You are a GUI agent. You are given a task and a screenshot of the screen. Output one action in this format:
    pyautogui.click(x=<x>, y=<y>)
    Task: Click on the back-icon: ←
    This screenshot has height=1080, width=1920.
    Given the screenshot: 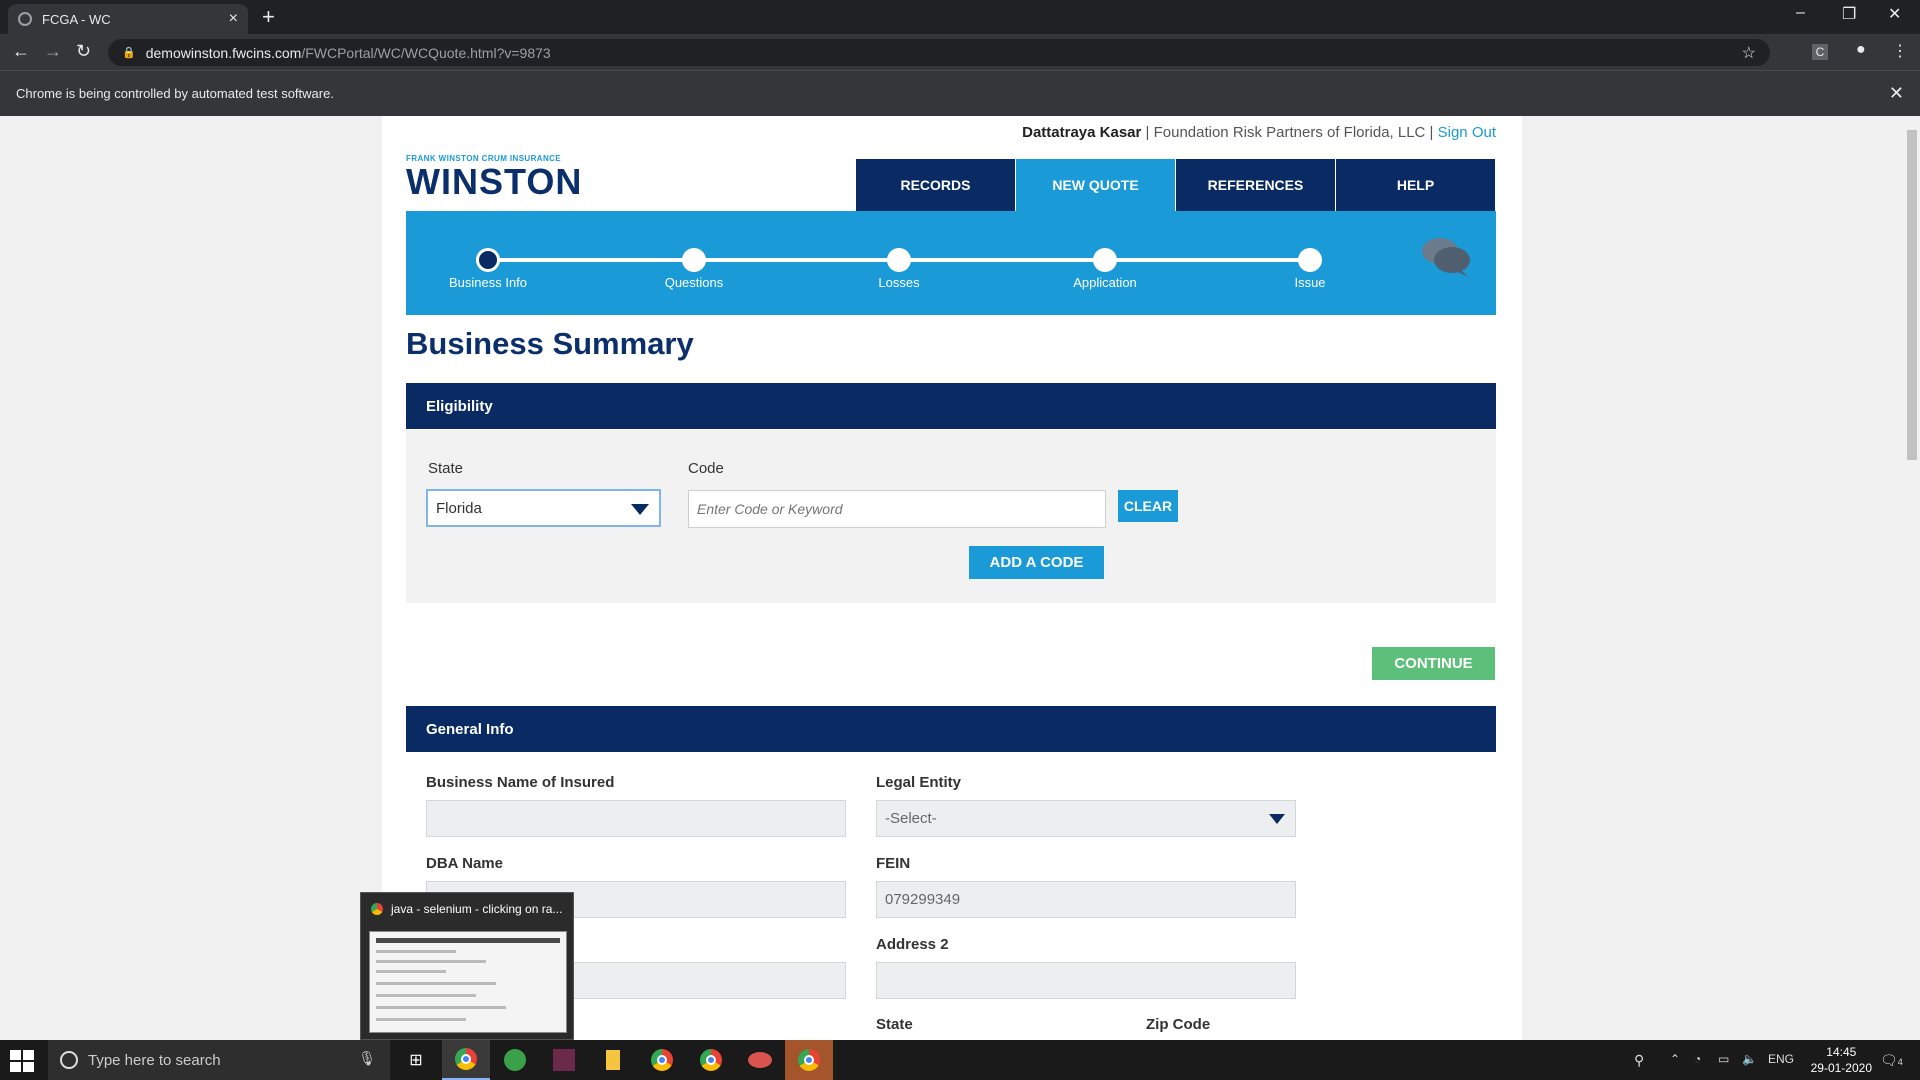 What is the action you would take?
    pyautogui.click(x=21, y=51)
    